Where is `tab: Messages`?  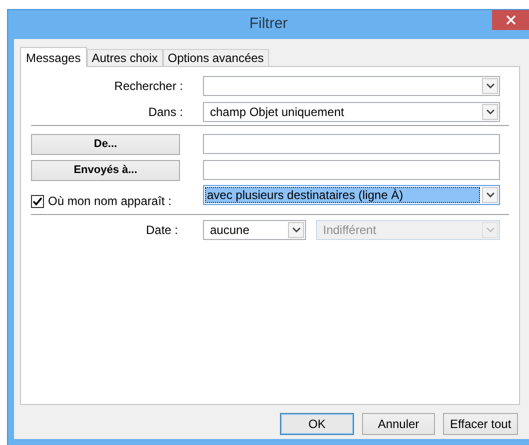 tab: Messages is located at coordinates (53, 57).